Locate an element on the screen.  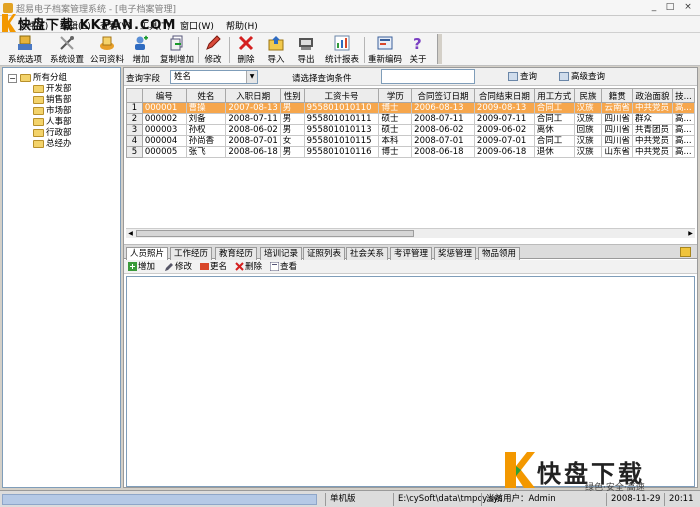
column-header: 合同结束日期 is located at coordinates (504, 95).